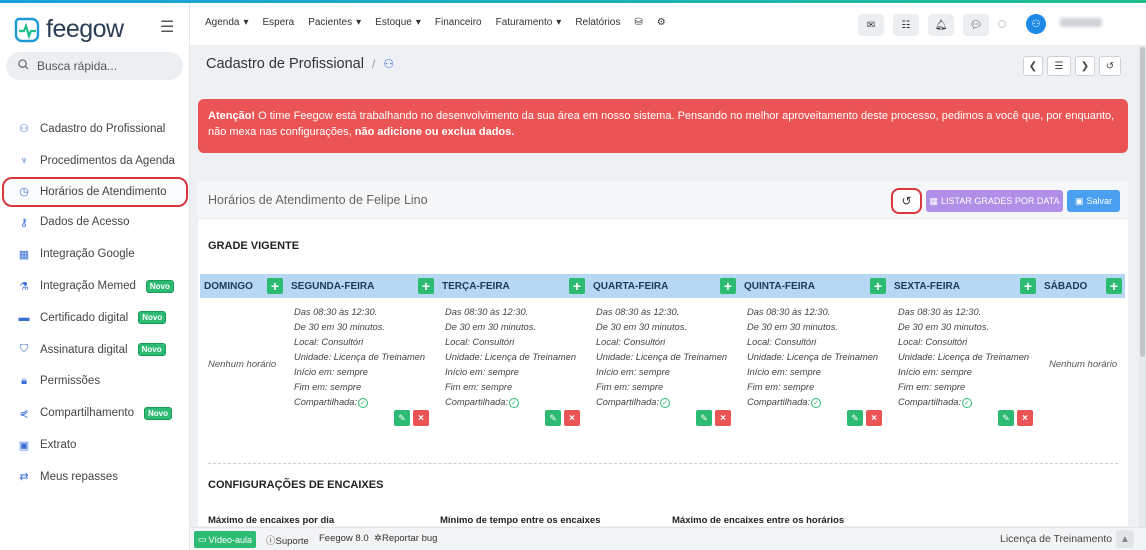  I want to click on day-label: SÁBADO, so click(1066, 286).